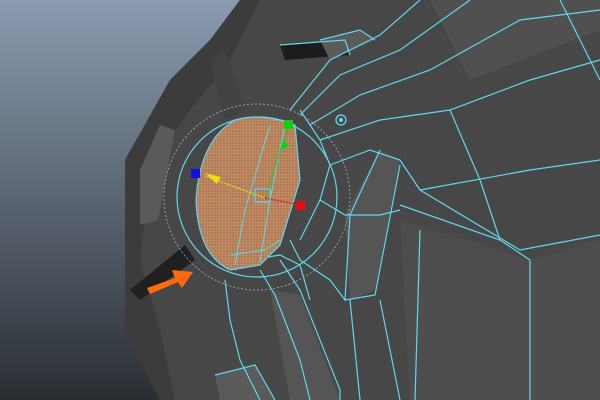 This screenshot has height=400, width=600. I want to click on axis-z-handle, so click(195, 173).